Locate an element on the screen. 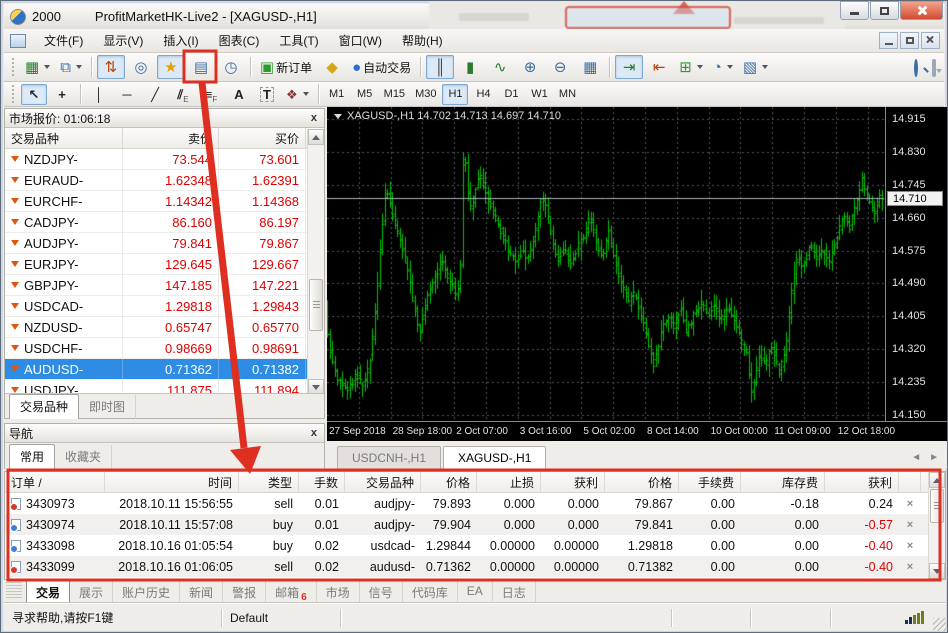 Image resolution: width=948 pixels, height=633 pixels. market-watch-row: AUDJPY- 79.841 79.867 is located at coordinates (164, 243).